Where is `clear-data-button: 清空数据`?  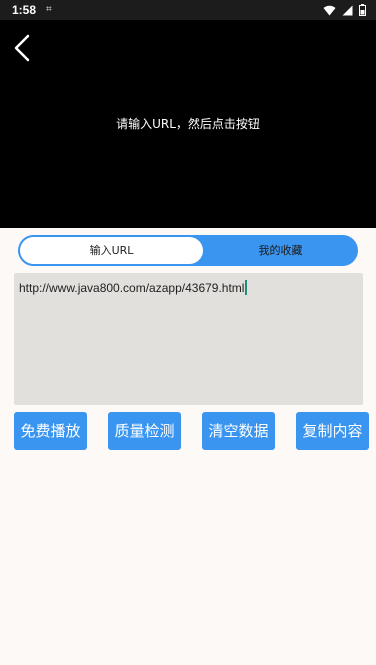
clear-data-button: 清空数据 is located at coordinates (238, 431).